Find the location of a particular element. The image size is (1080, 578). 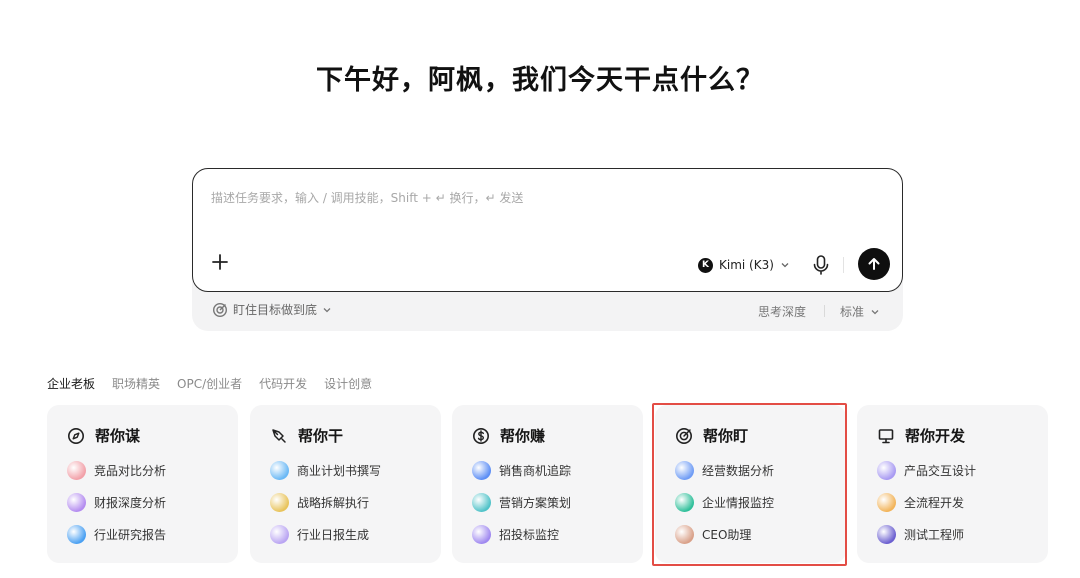

skill-item: 营销方案策划 is located at coordinates (557, 502).